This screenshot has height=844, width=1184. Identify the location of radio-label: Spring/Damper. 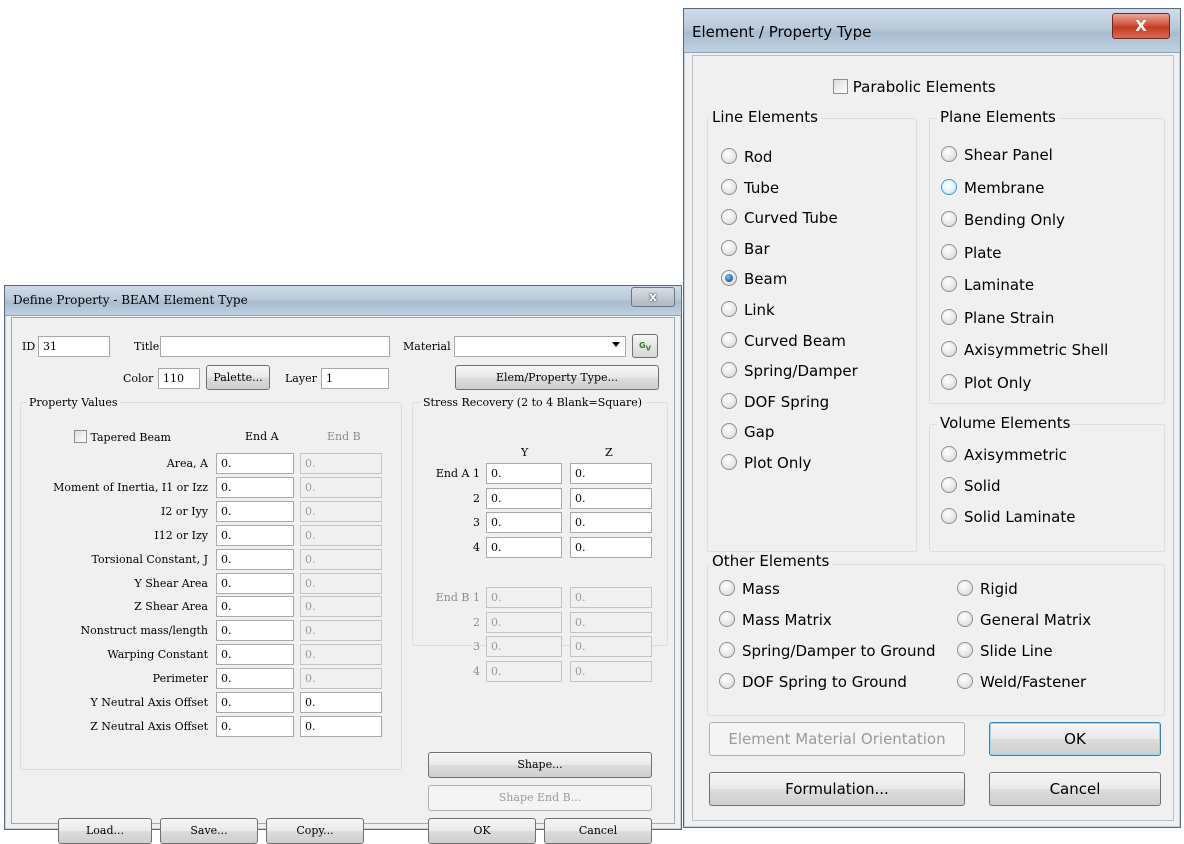
(801, 371).